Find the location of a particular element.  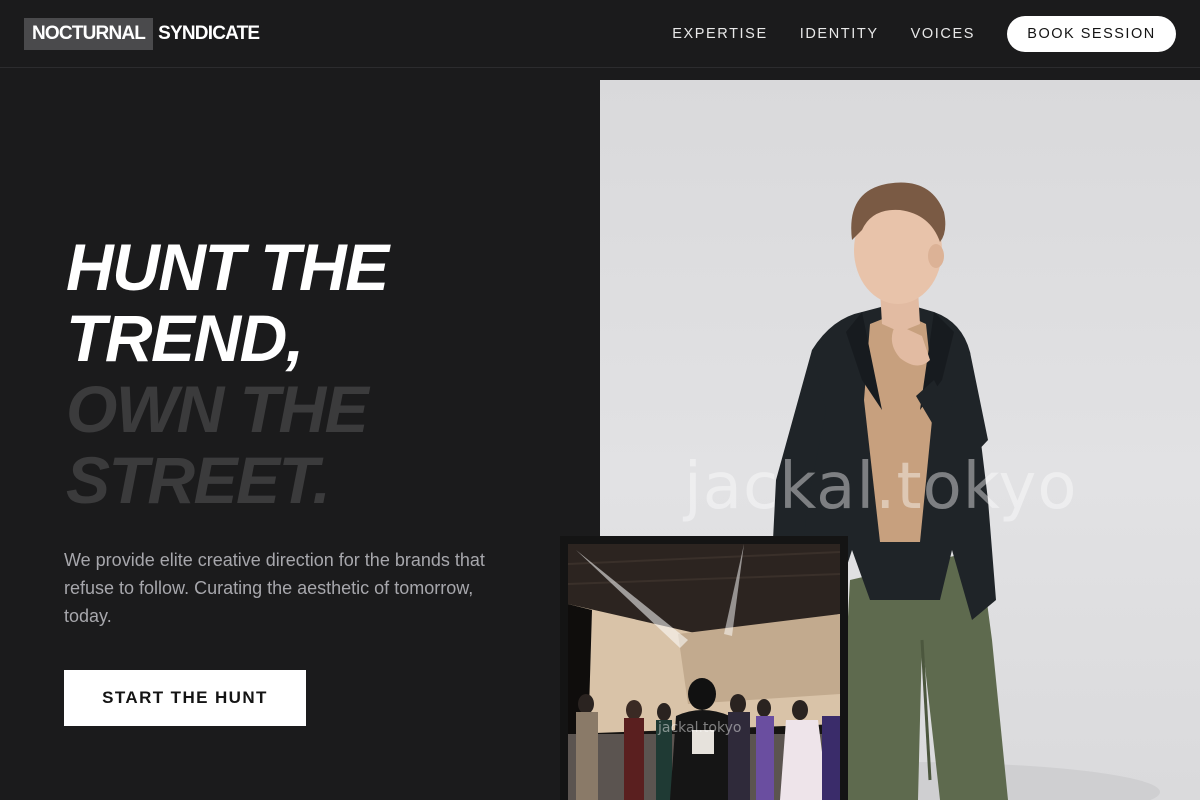

logo-rest-text: SYNDICATE is located at coordinates (209, 33).